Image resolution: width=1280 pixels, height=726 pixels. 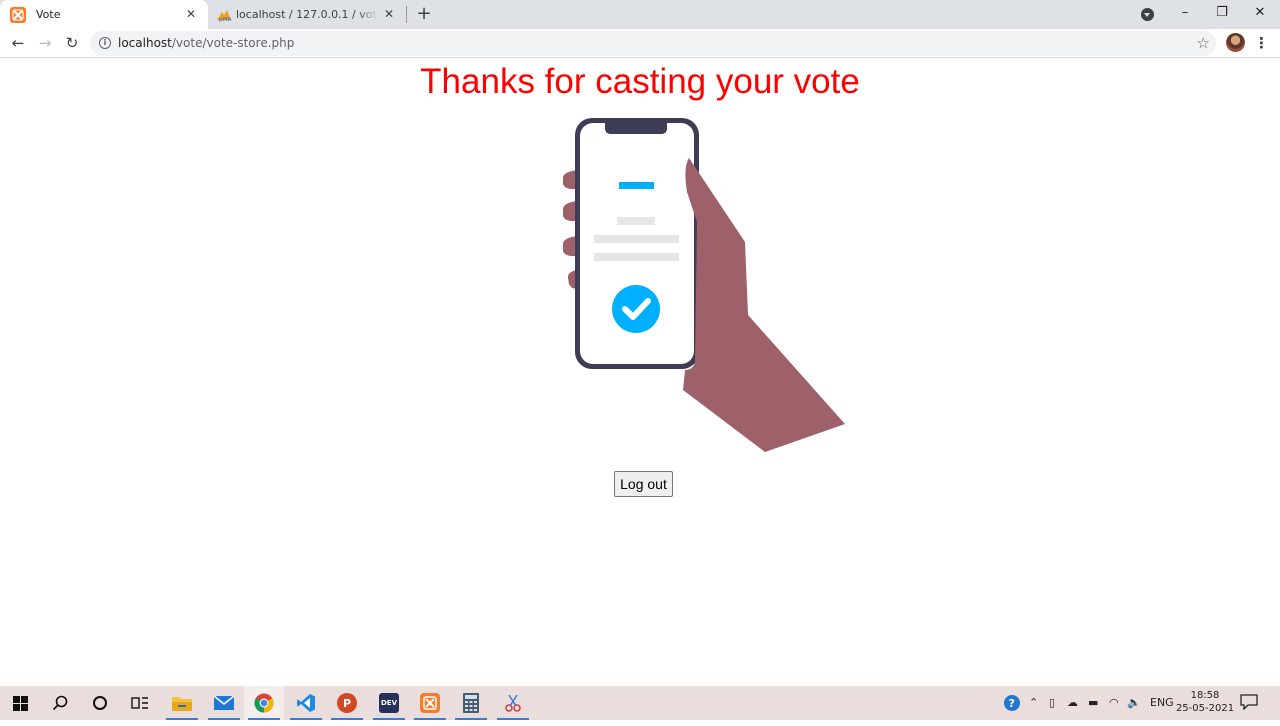 I want to click on device-tray-icon: ▯, so click(x=1052, y=703).